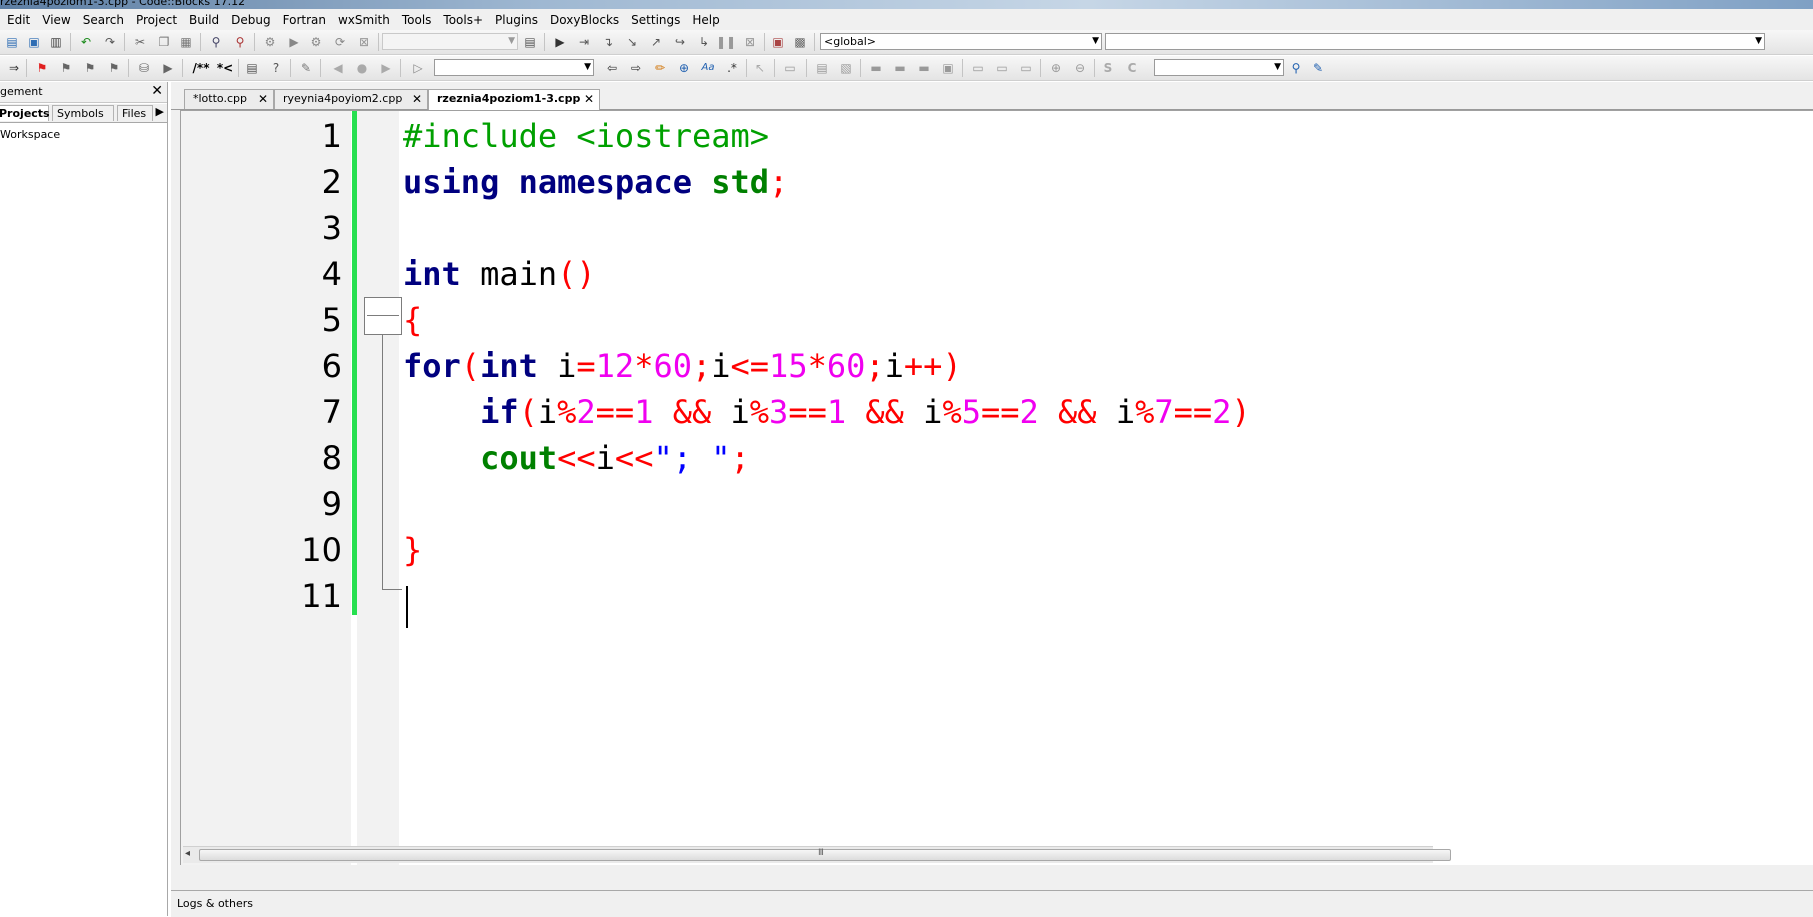 Image resolution: width=1813 pixels, height=917 pixels. Describe the element at coordinates (418, 68) in the screenshot. I see `tag-icon: ▷` at that location.